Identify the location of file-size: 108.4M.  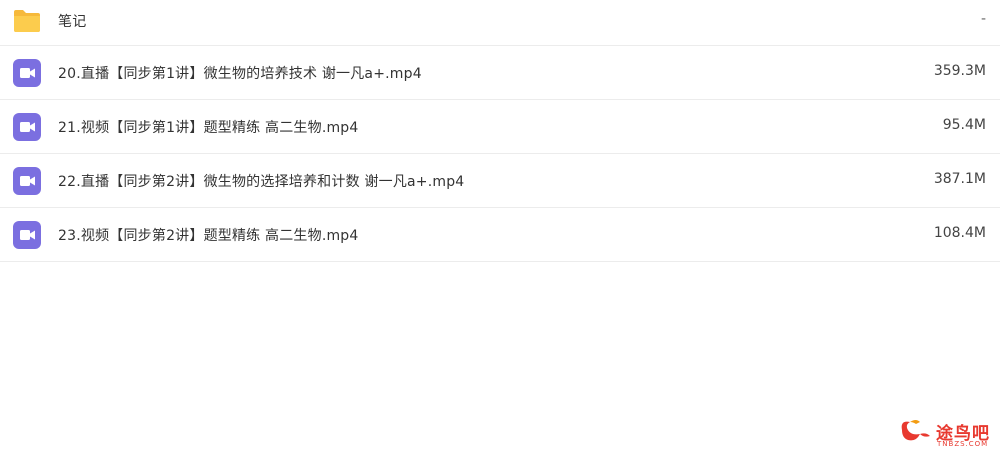
(959, 233).